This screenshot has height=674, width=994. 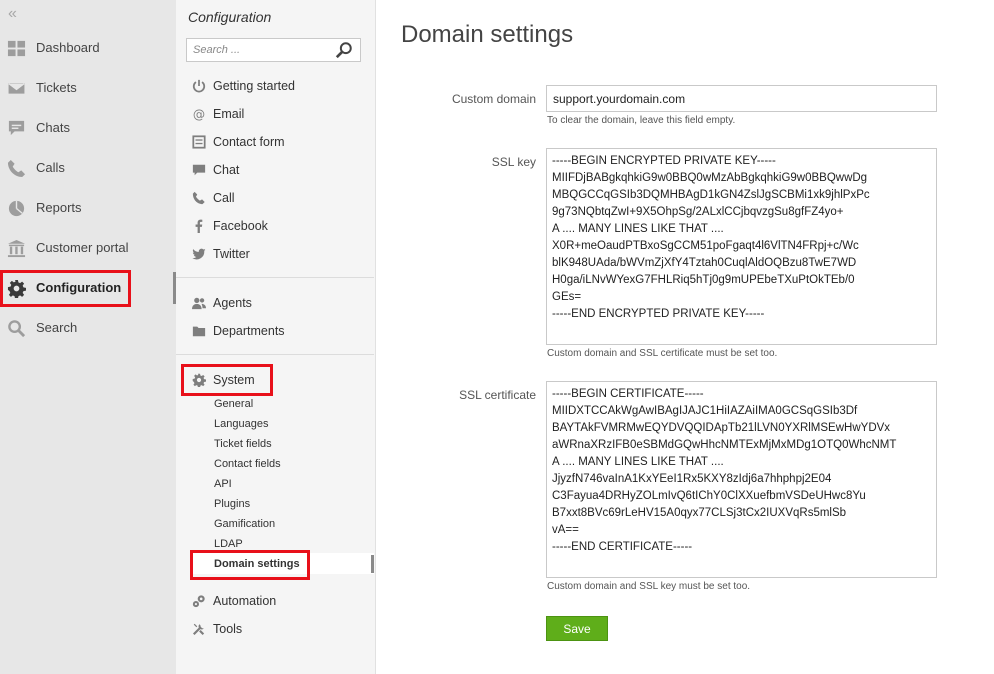 What do you see at coordinates (199, 629) in the screenshot?
I see `tools-icon` at bounding box center [199, 629].